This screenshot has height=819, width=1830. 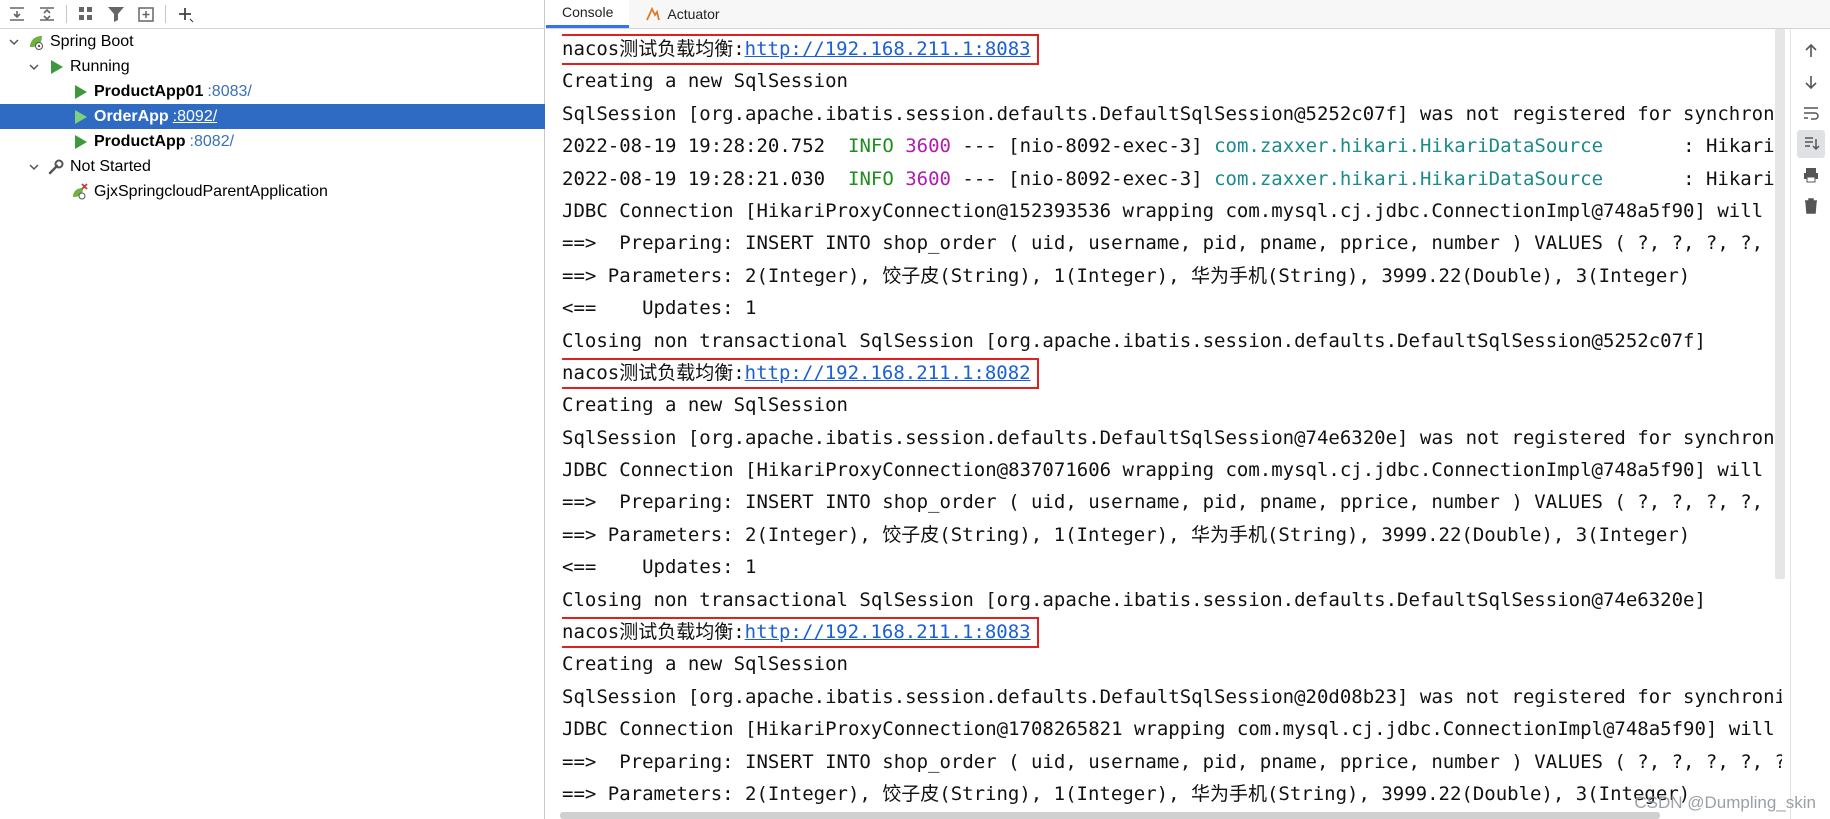 What do you see at coordinates (1811, 82) in the screenshot?
I see `arrow-down-icon` at bounding box center [1811, 82].